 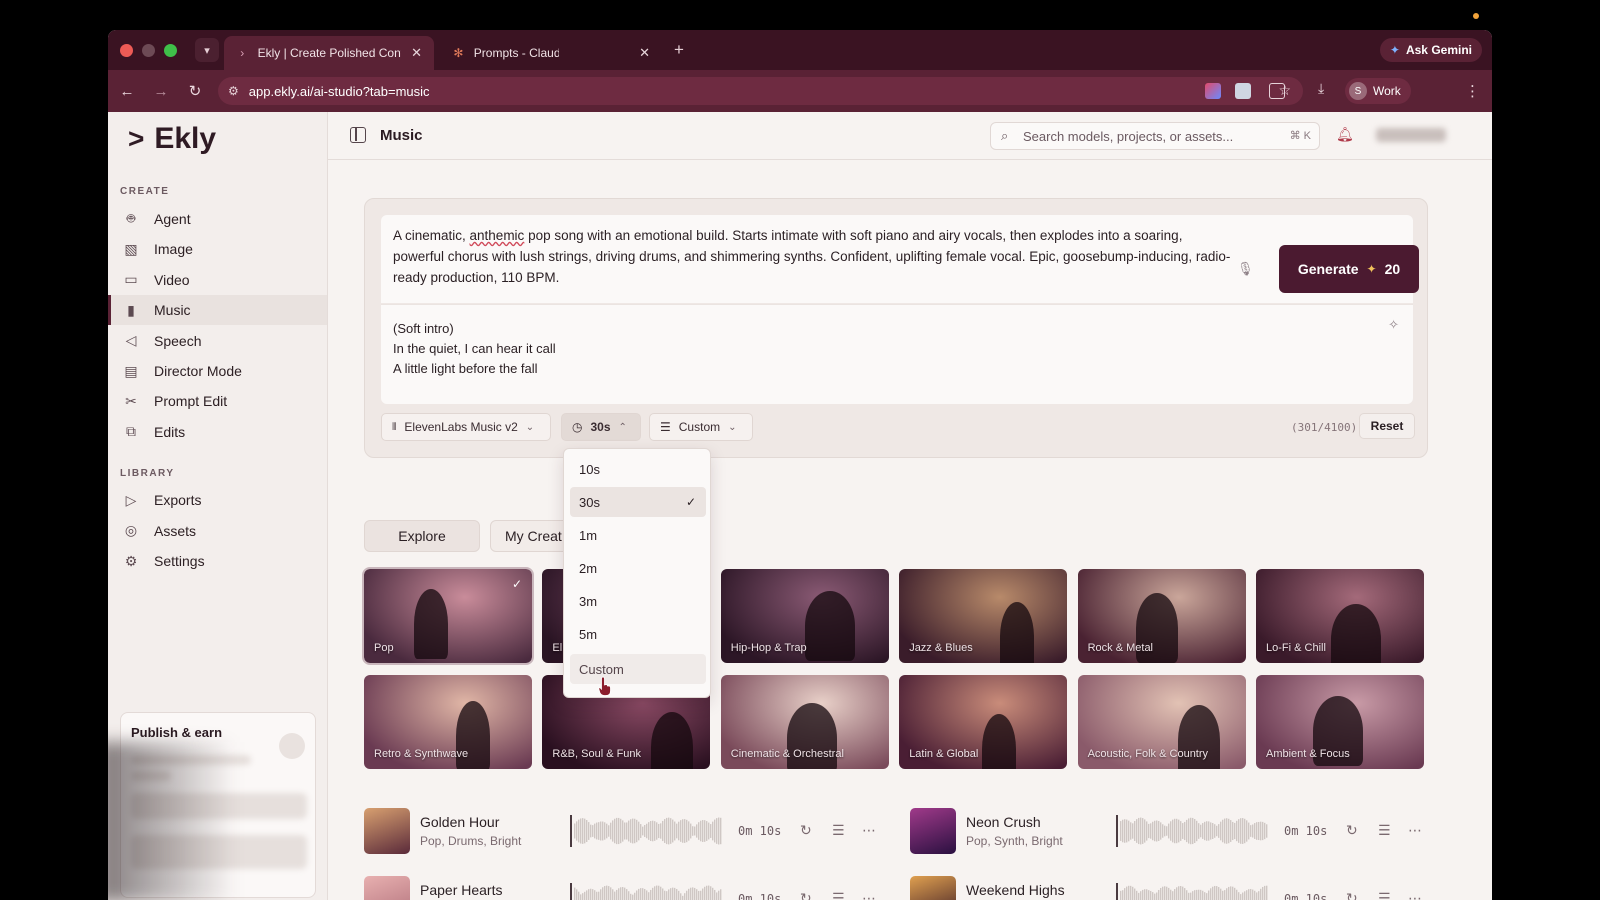 What do you see at coordinates (466, 427) in the screenshot?
I see `model-select: ⦀ ElevenLabs Music v2 ⌄` at bounding box center [466, 427].